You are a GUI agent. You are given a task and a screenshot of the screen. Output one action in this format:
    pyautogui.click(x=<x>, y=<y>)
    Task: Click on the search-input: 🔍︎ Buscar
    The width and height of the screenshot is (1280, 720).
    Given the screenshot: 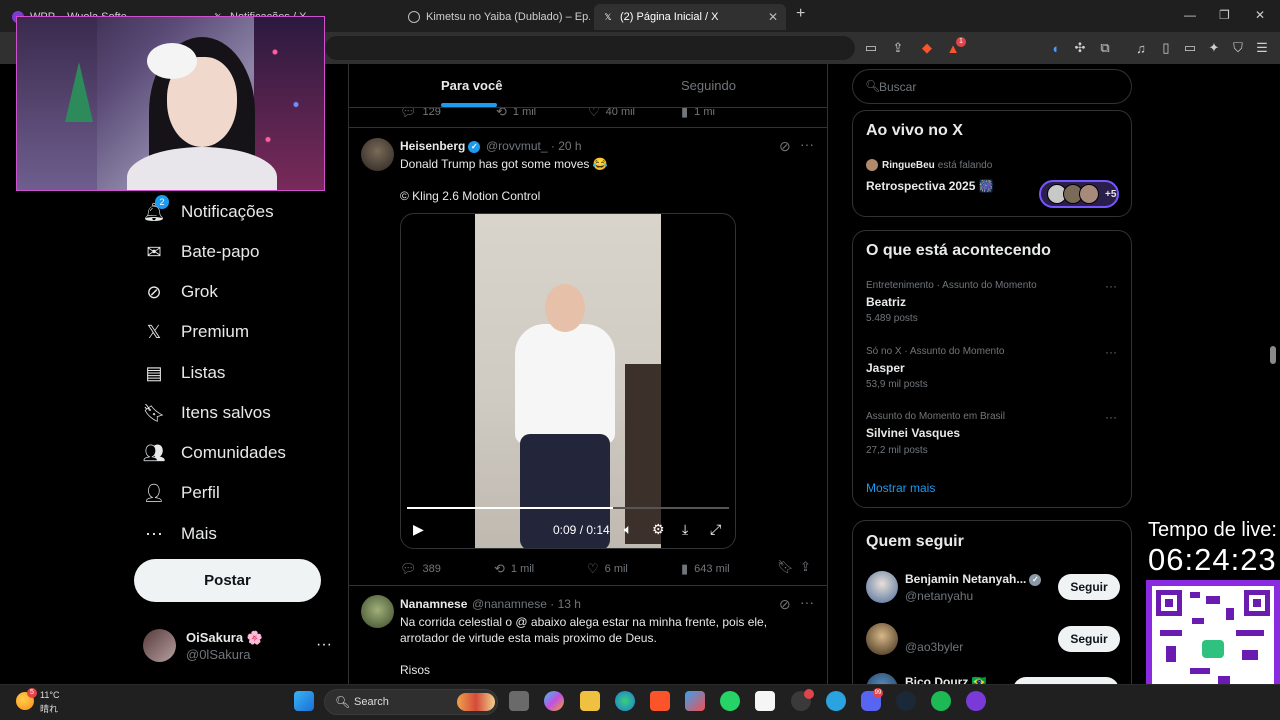 What is the action you would take?
    pyautogui.click(x=992, y=86)
    